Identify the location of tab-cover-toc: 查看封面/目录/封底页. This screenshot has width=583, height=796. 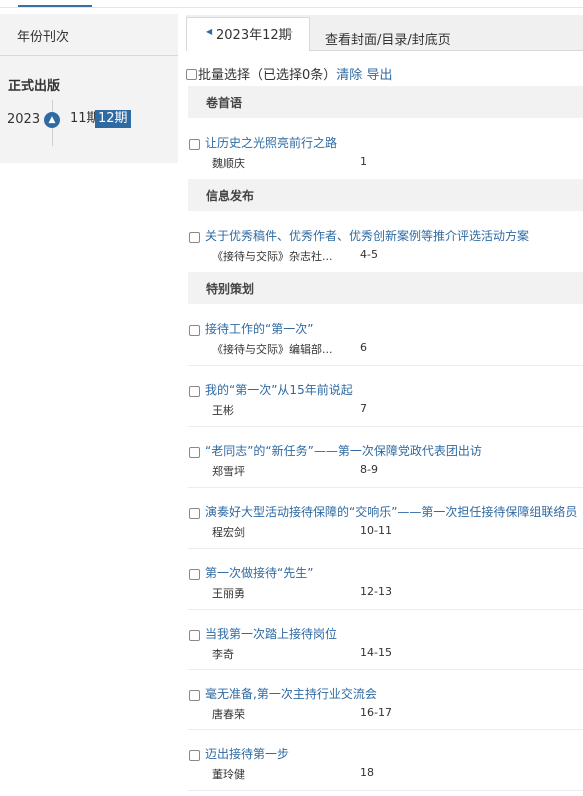
(388, 38).